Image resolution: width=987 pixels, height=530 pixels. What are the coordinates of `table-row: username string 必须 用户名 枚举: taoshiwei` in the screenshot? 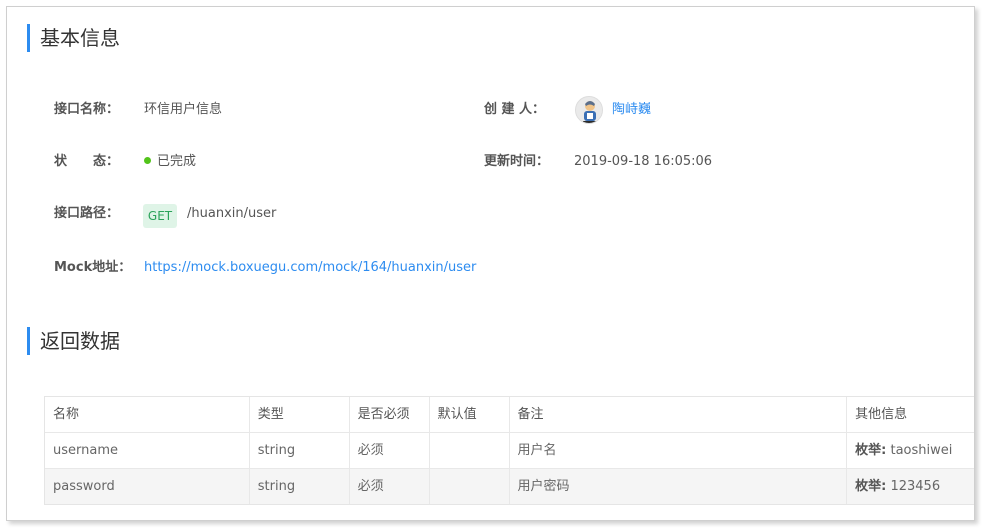 It's located at (509, 450).